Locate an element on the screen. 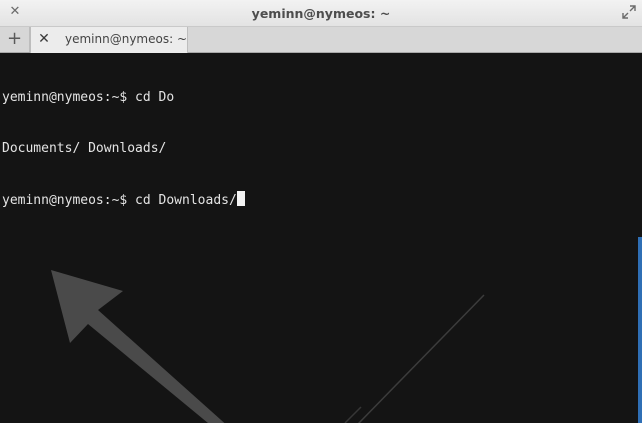  tab-bar: + ✕ yeminn@nymeos: ~ is located at coordinates (321, 40).